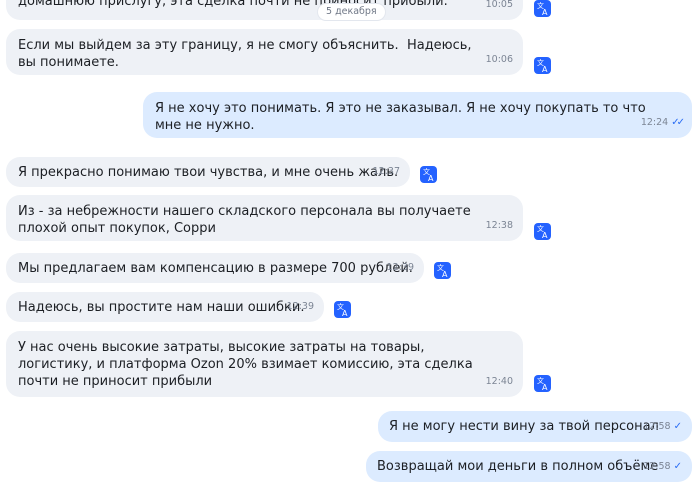 This screenshot has height=488, width=700. Describe the element at coordinates (386, 171) in the screenshot. I see `message-time: 12:37` at that location.